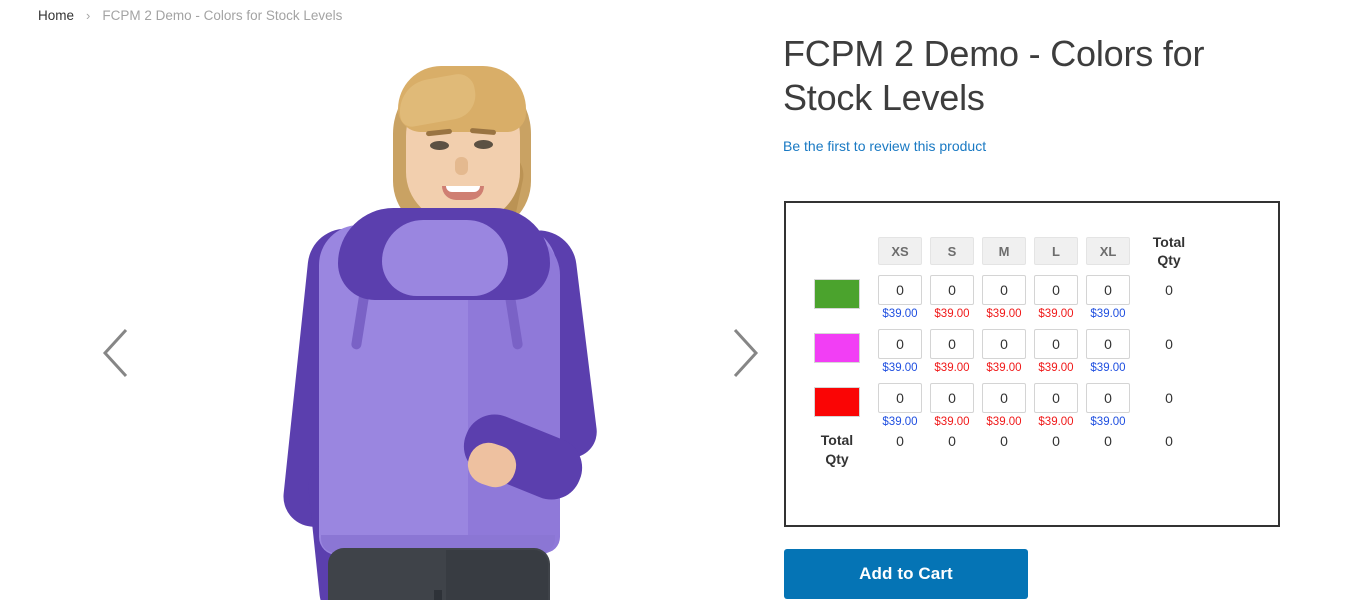 This screenshot has width=1361, height=614. I want to click on qty-input-red-xs, so click(900, 398).